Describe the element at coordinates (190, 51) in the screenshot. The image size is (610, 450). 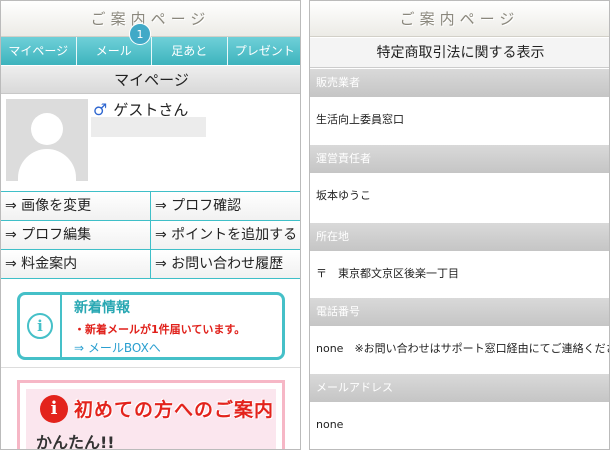
I see `tab-footprints: 足あと` at that location.